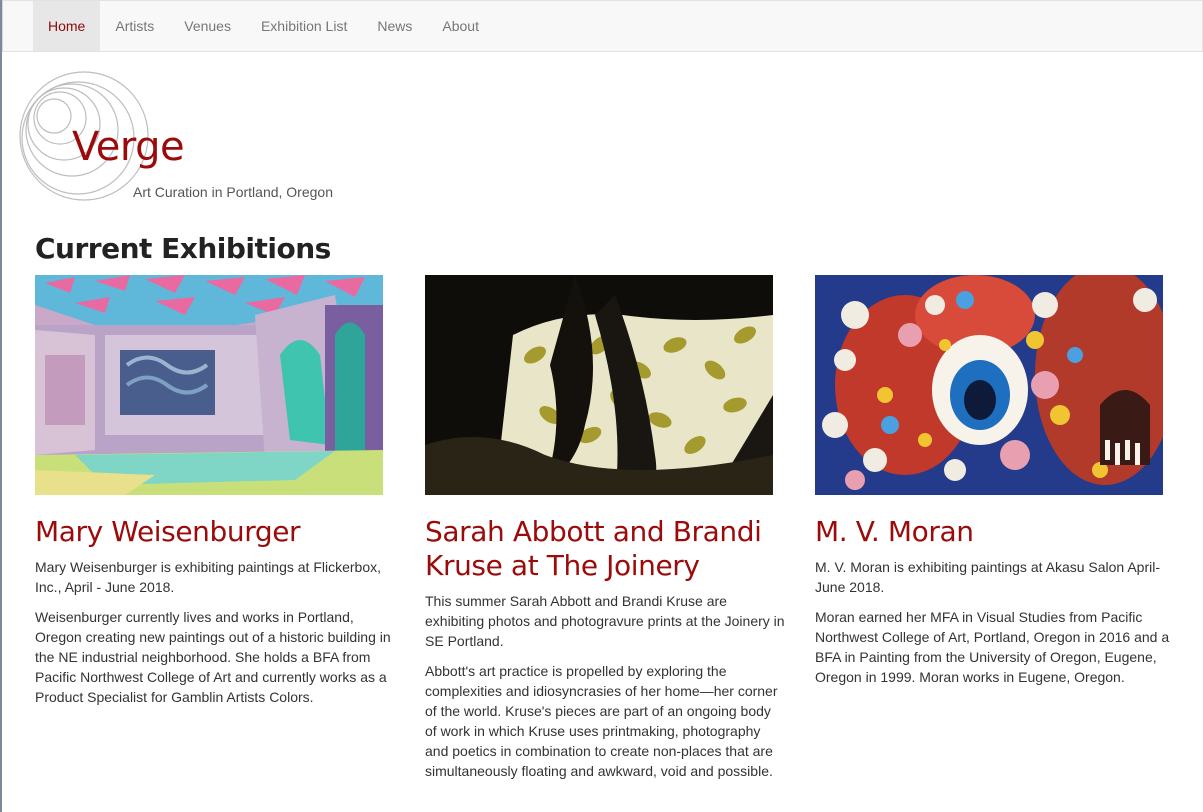 The image size is (1203, 812). I want to click on nav-item-exhibition-list: Exhibition List, so click(304, 26).